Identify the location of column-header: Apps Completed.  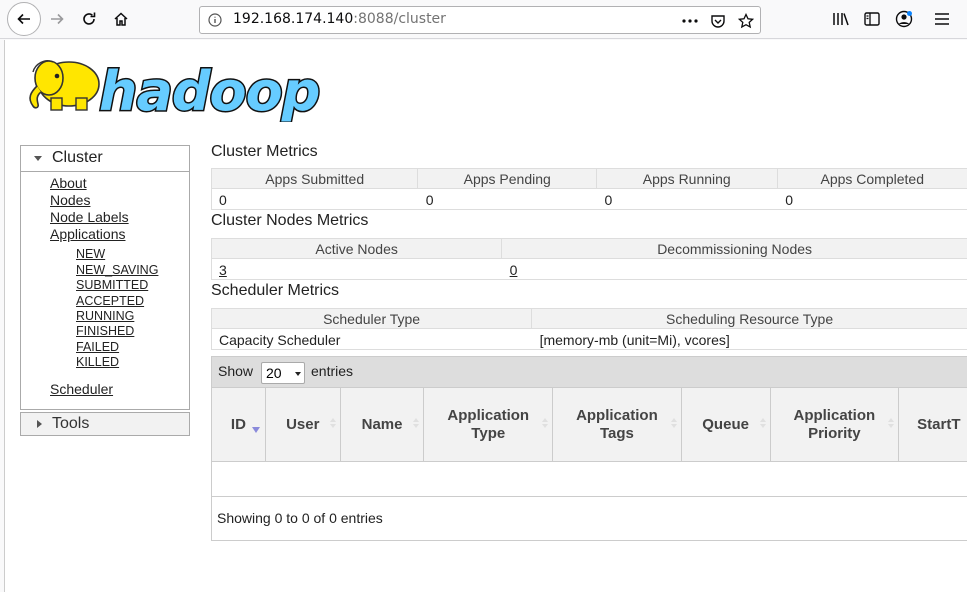
(872, 179).